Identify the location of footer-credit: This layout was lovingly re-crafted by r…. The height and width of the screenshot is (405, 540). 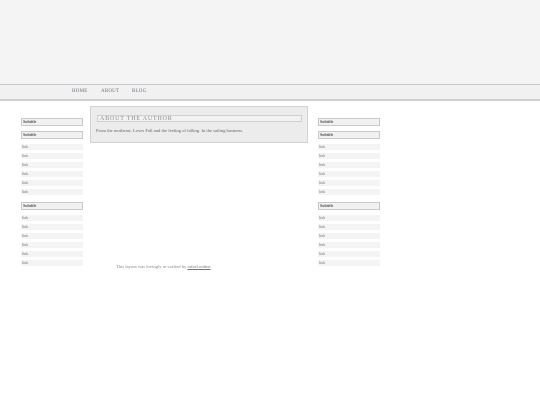
(163, 266).